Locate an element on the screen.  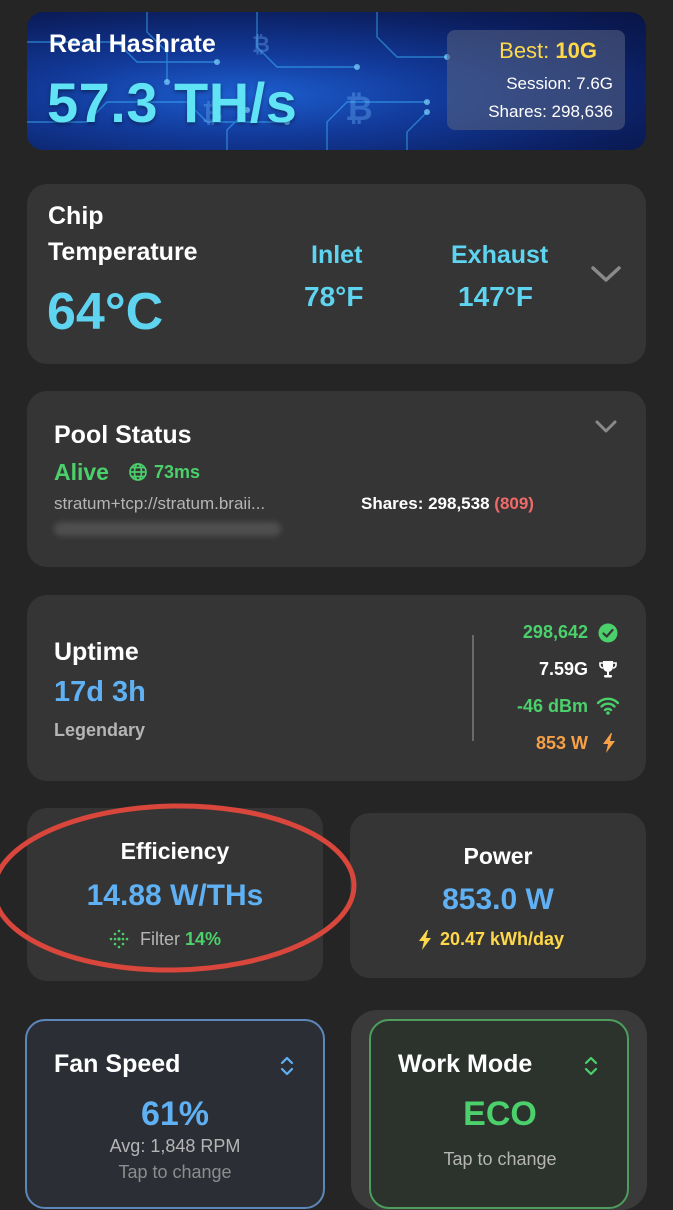
stat-accepted-shares: 298,642 is located at coordinates (555, 632).